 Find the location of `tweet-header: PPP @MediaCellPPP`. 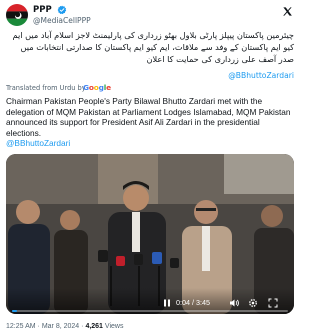

tweet-header: PPP @MediaCellPPP is located at coordinates (150, 17).